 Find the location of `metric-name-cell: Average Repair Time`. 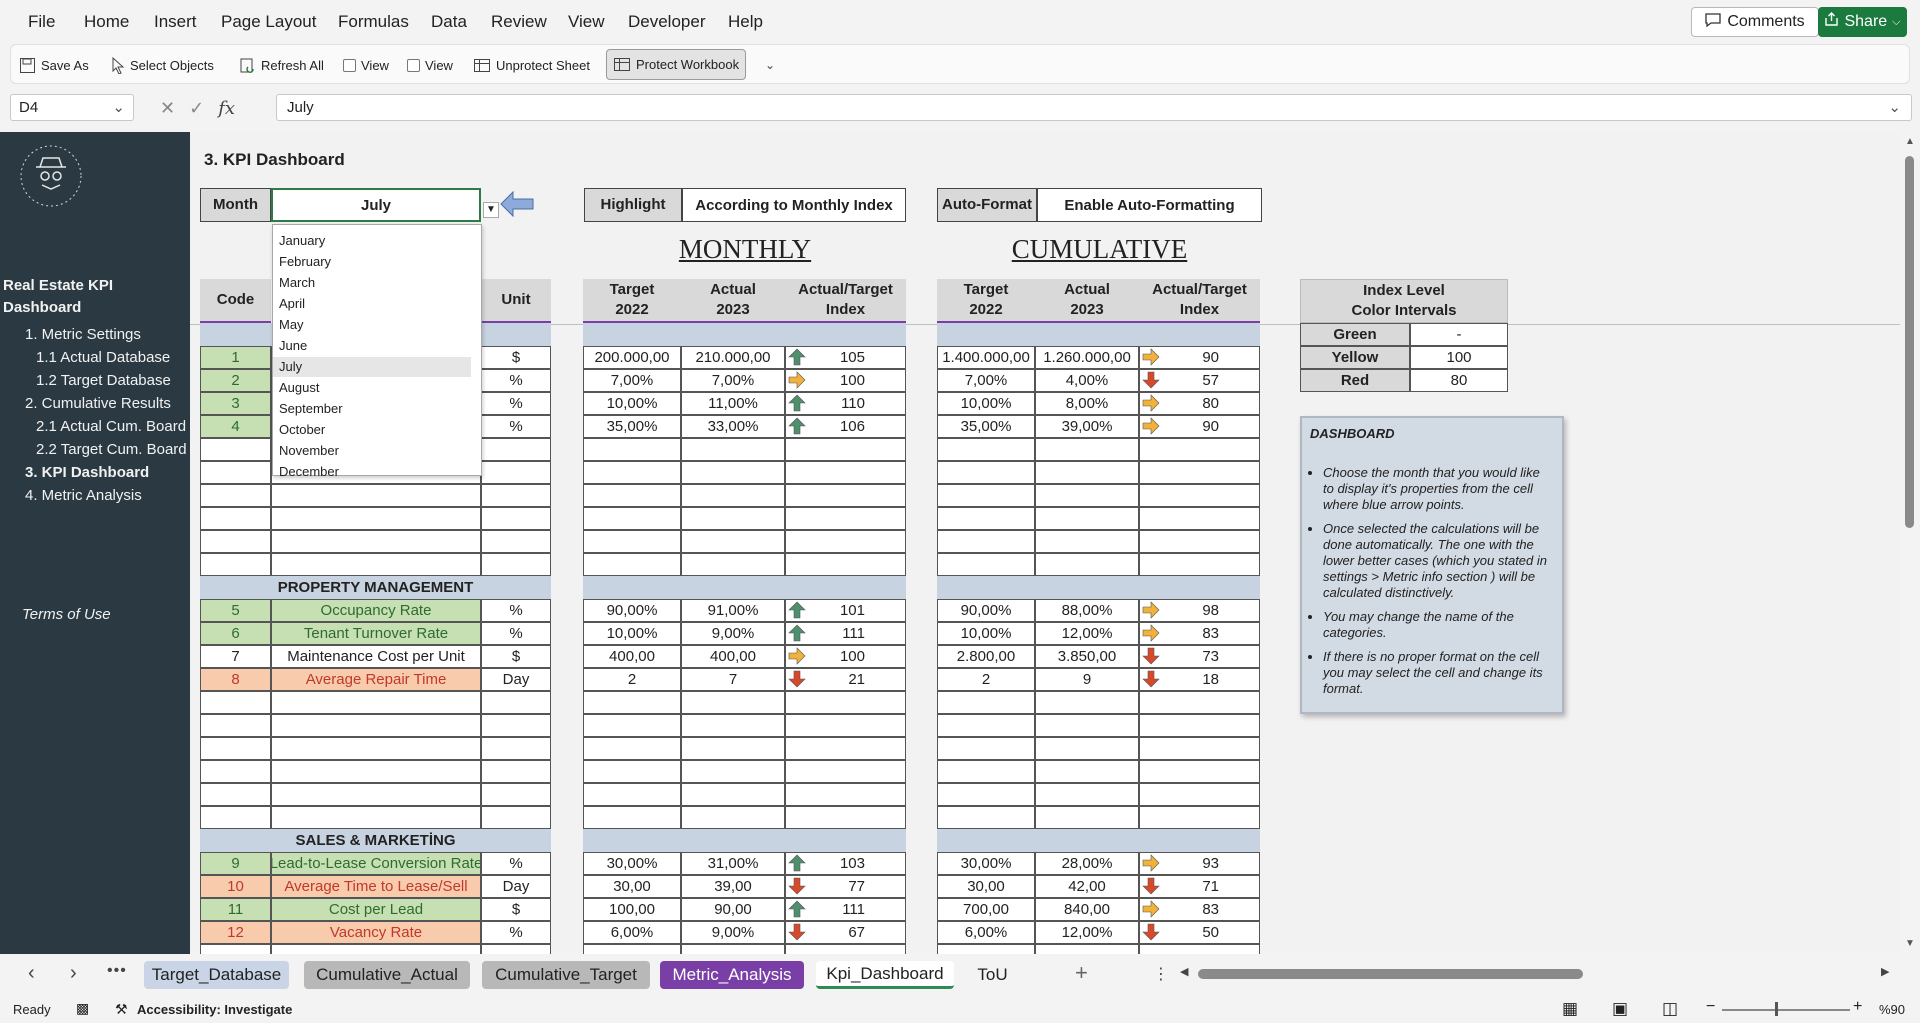

metric-name-cell: Average Repair Time is located at coordinates (376, 679).